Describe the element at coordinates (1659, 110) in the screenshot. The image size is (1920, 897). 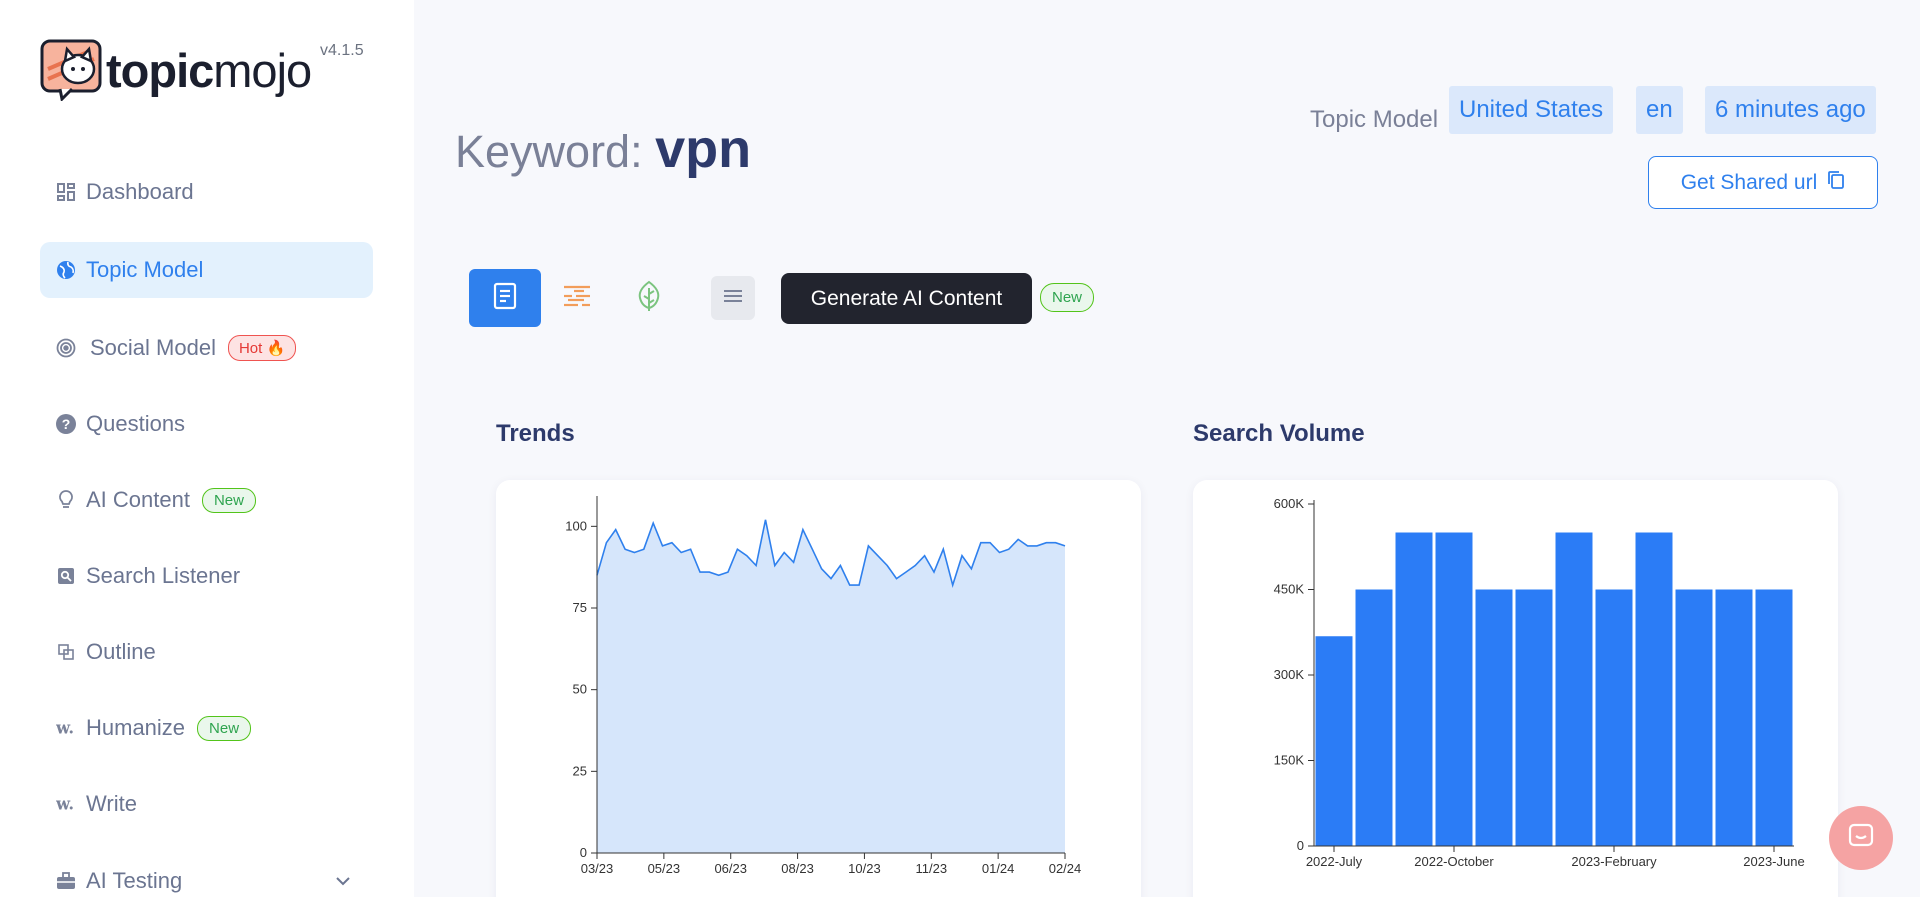
I see `language-chip: en` at that location.